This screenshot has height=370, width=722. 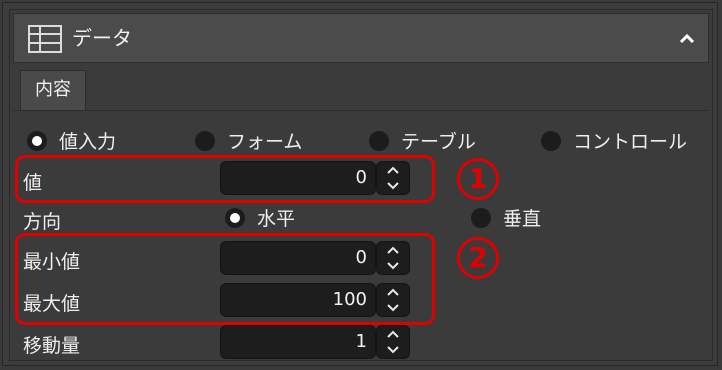 I want to click on table-icon, so click(x=45, y=39).